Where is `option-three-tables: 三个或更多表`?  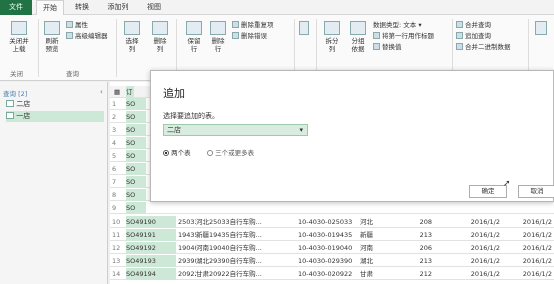 option-three-tables: 三个或更多表 is located at coordinates (230, 152).